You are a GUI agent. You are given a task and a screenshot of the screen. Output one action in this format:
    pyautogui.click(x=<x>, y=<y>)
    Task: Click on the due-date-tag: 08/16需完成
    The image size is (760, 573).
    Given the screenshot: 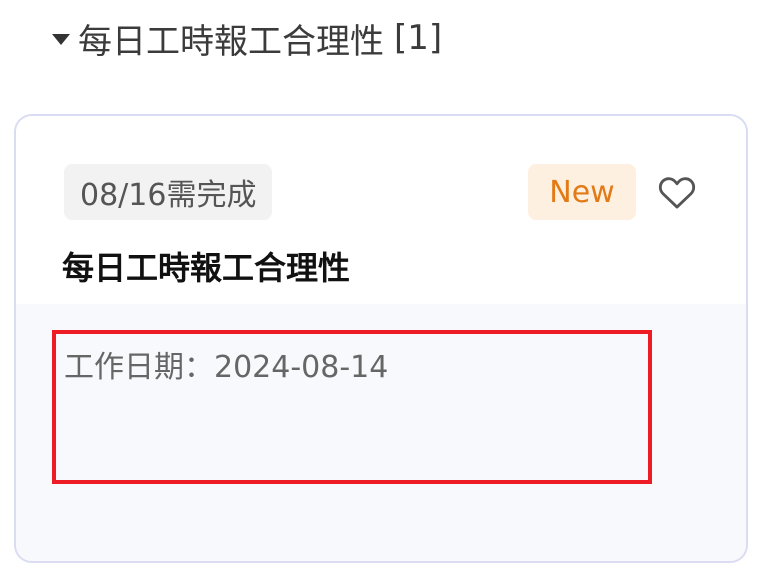 What is the action you would take?
    pyautogui.click(x=168, y=192)
    